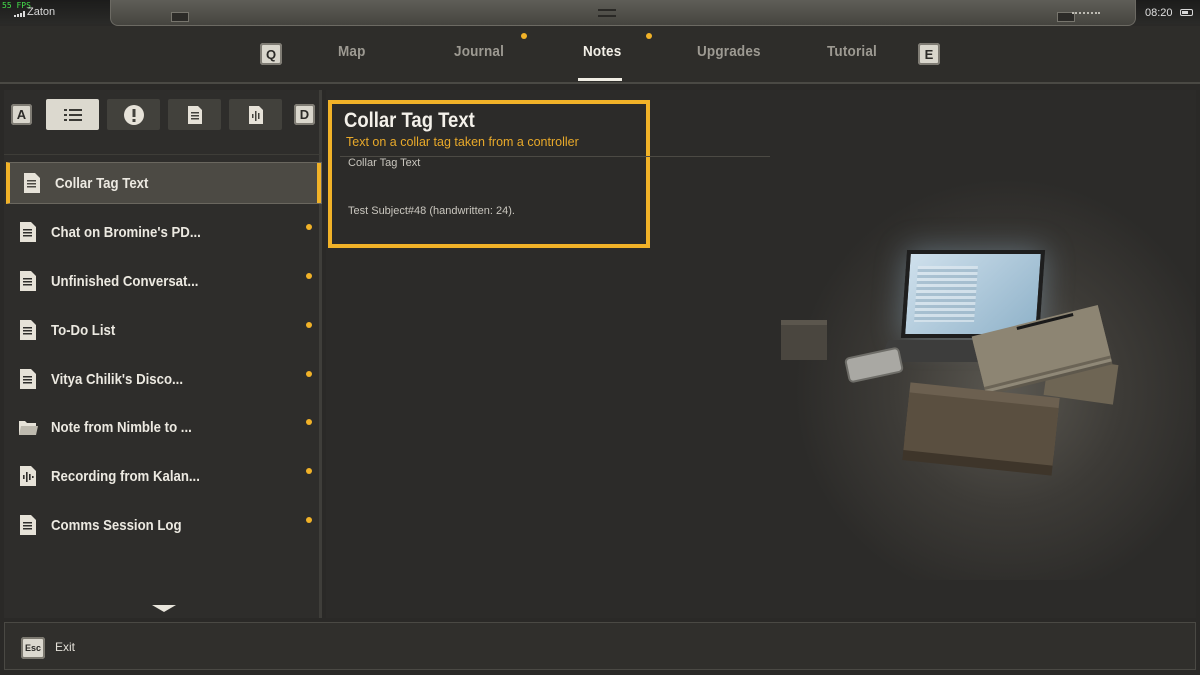 This screenshot has height=675, width=1200. I want to click on active-tab-indicator, so click(600, 79).